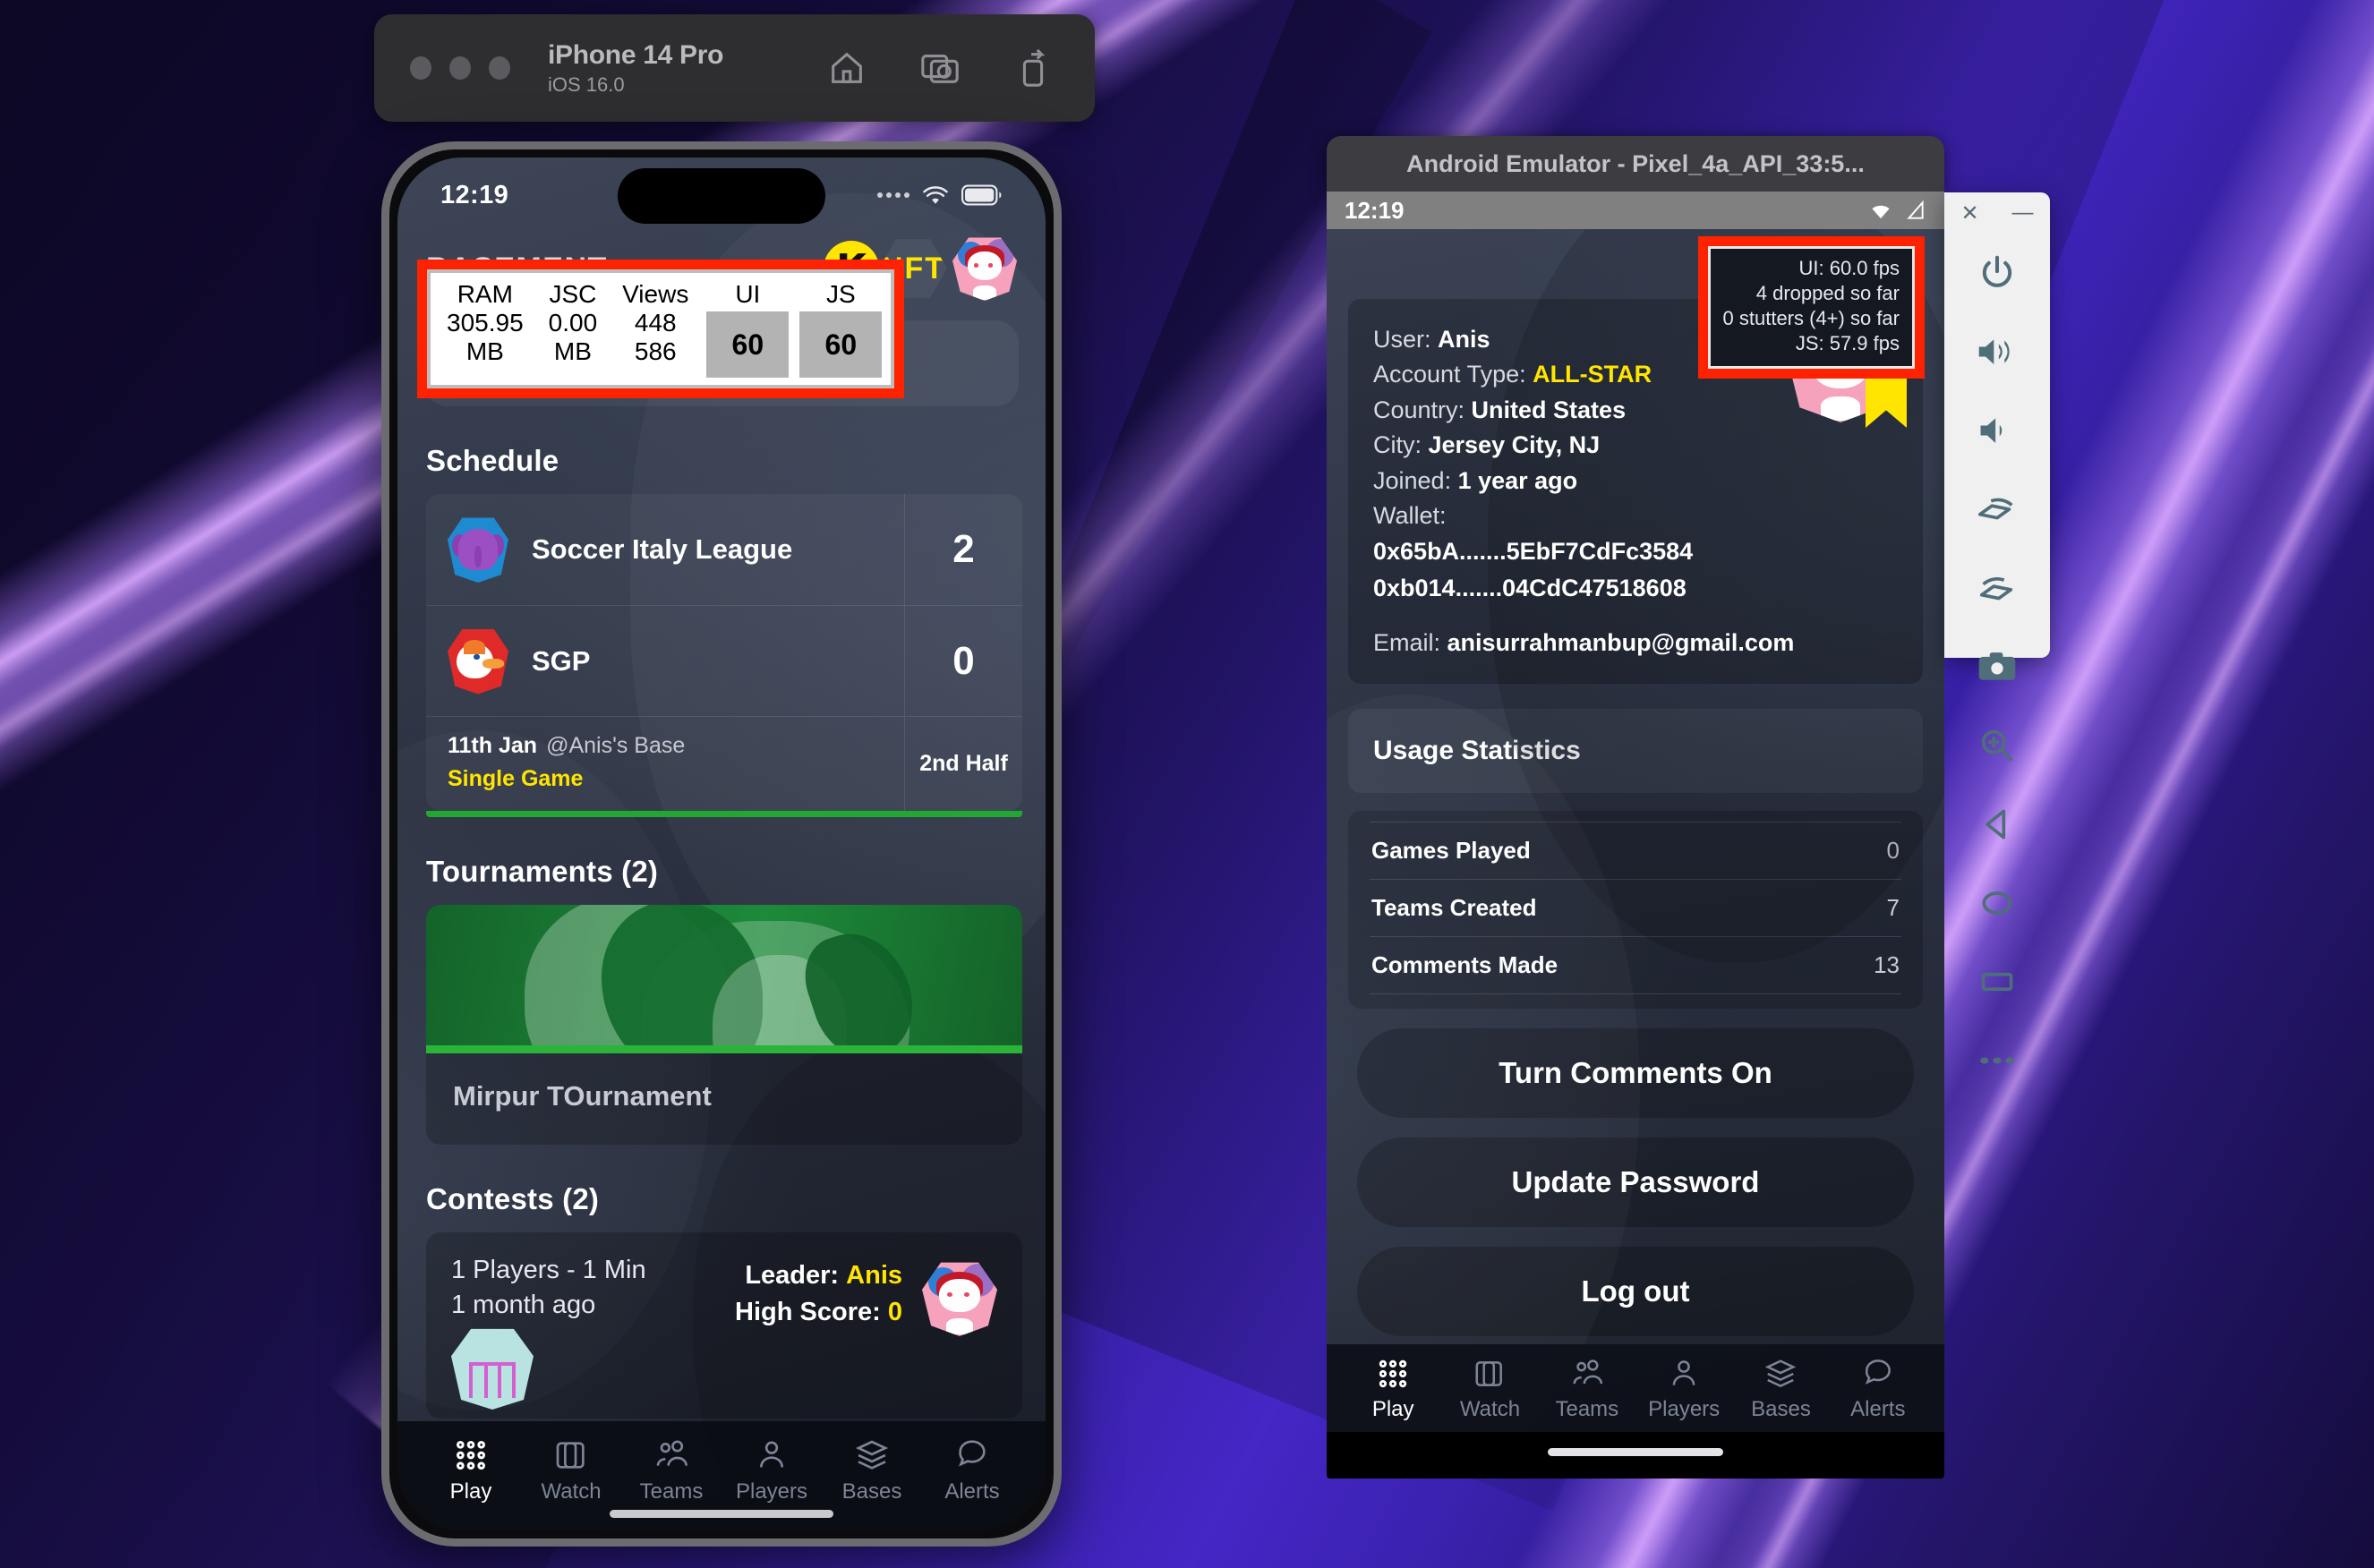 The image size is (2374, 1568). I want to click on chat-icon, so click(1878, 1372).